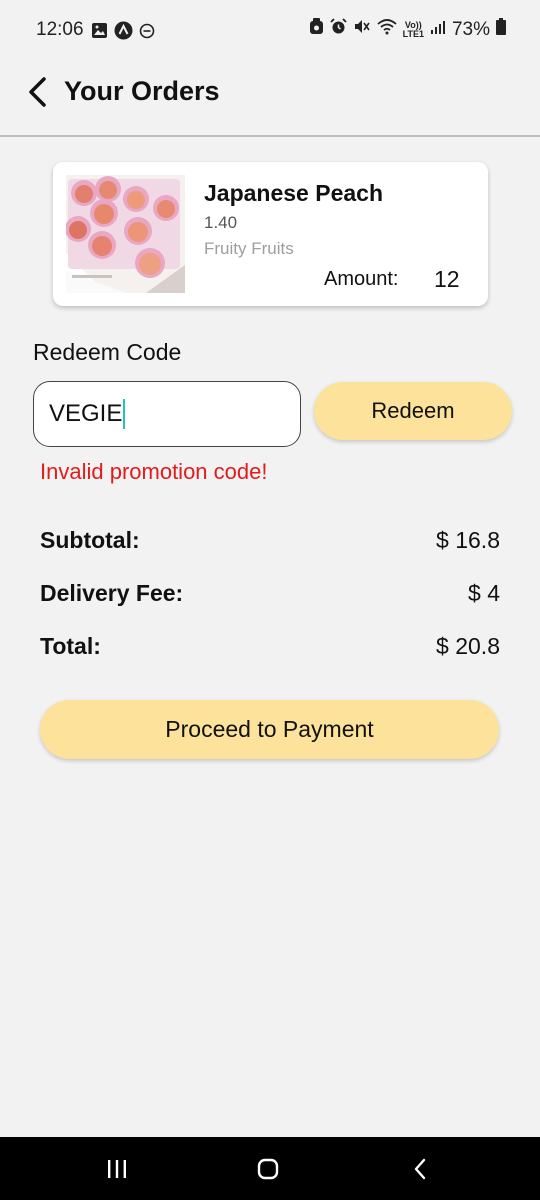 The image size is (540, 1200). I want to click on redeem-heading: Redeem Code, so click(107, 352).